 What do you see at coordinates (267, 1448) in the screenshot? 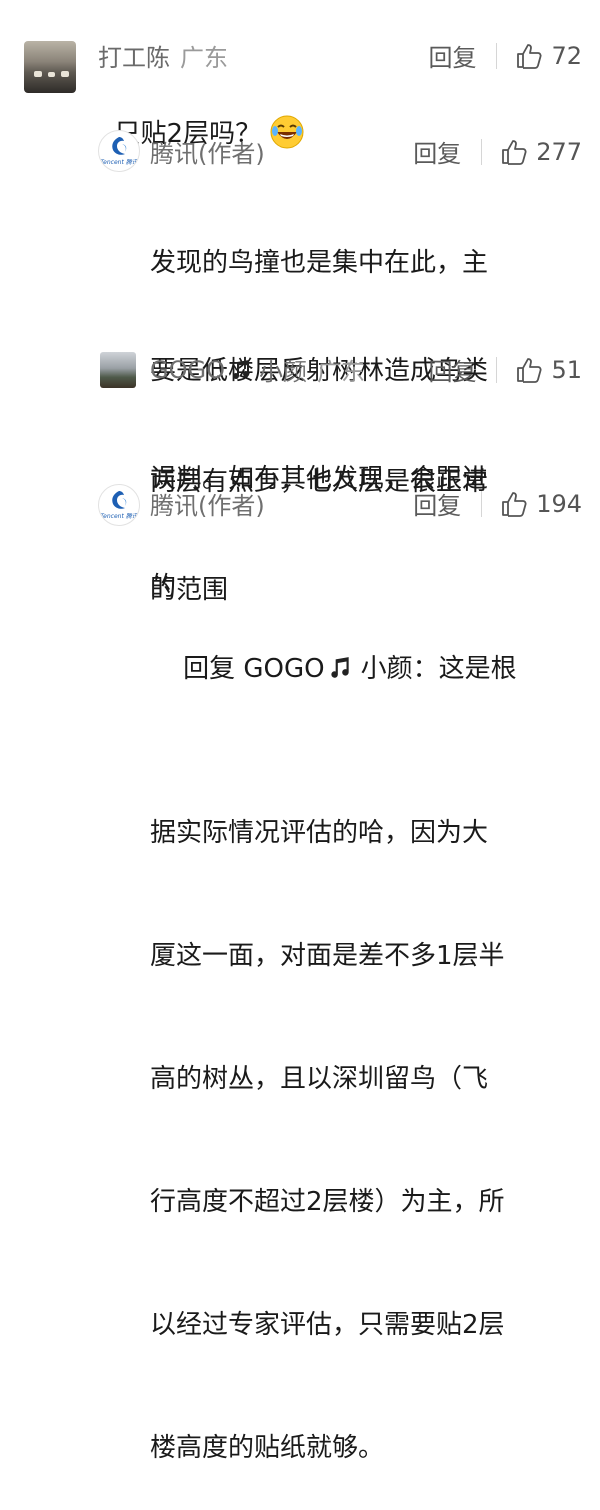
I see `comment-text-line: 楼高度的贴纸就够。` at bounding box center [267, 1448].